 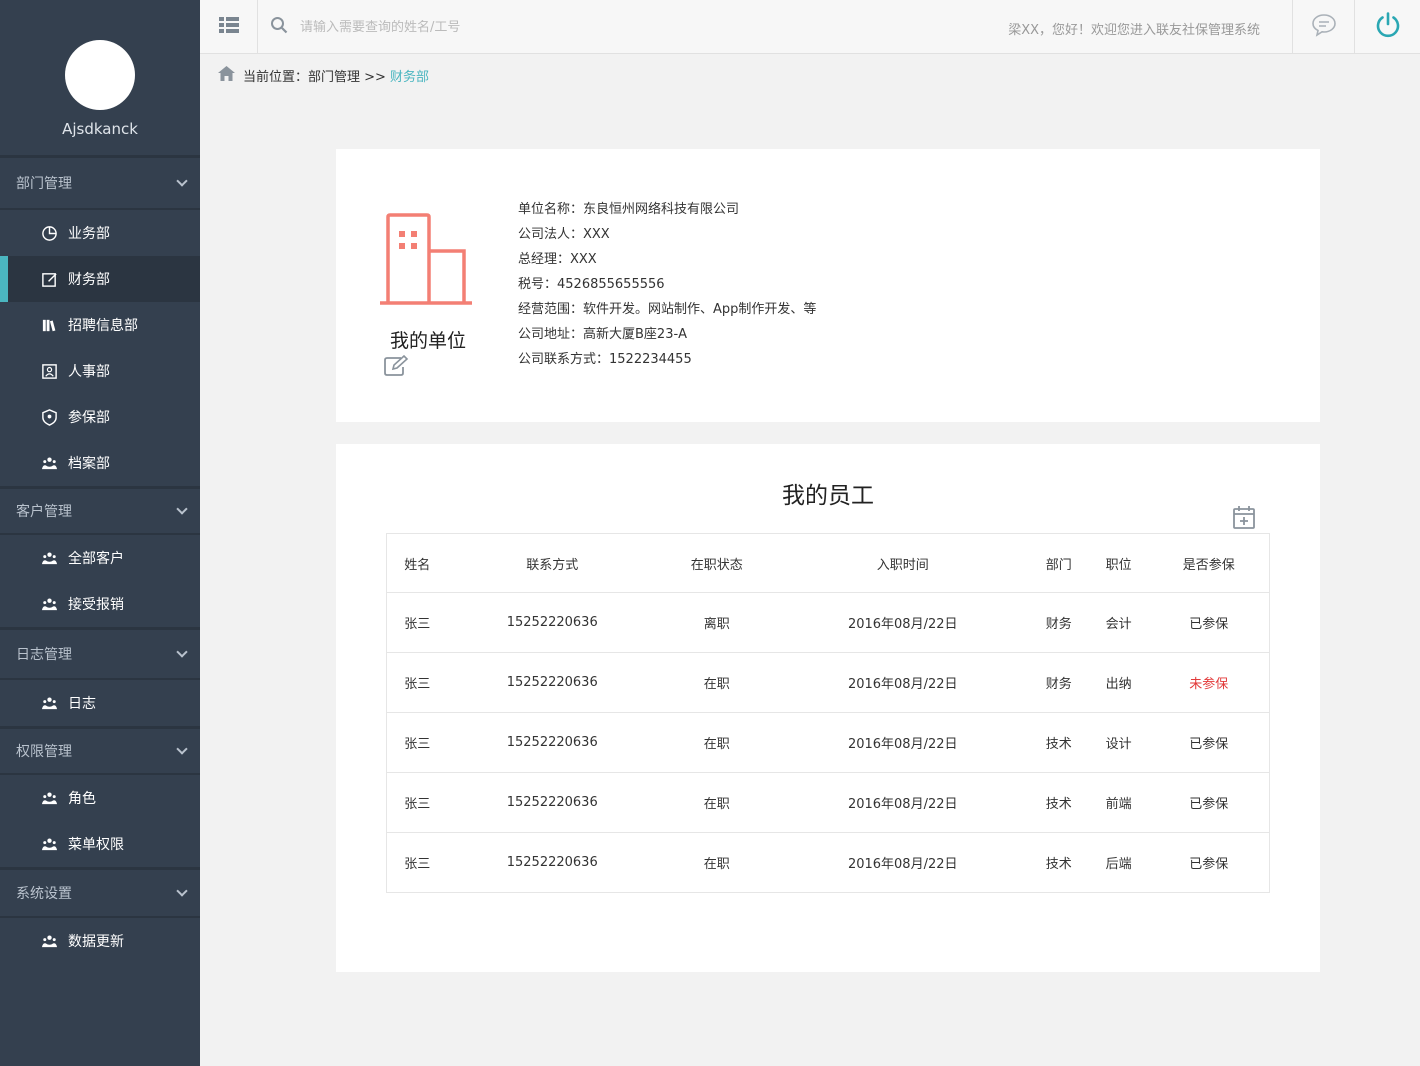 I want to click on profile: Ajsdkanck, so click(x=100, y=79).